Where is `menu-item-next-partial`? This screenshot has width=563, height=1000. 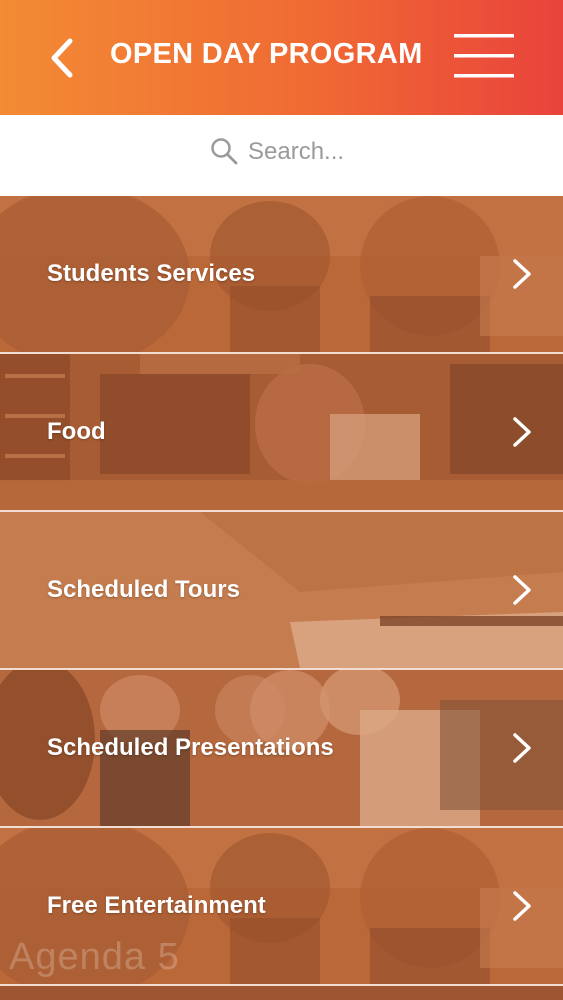 menu-item-next-partial is located at coordinates (281, 993).